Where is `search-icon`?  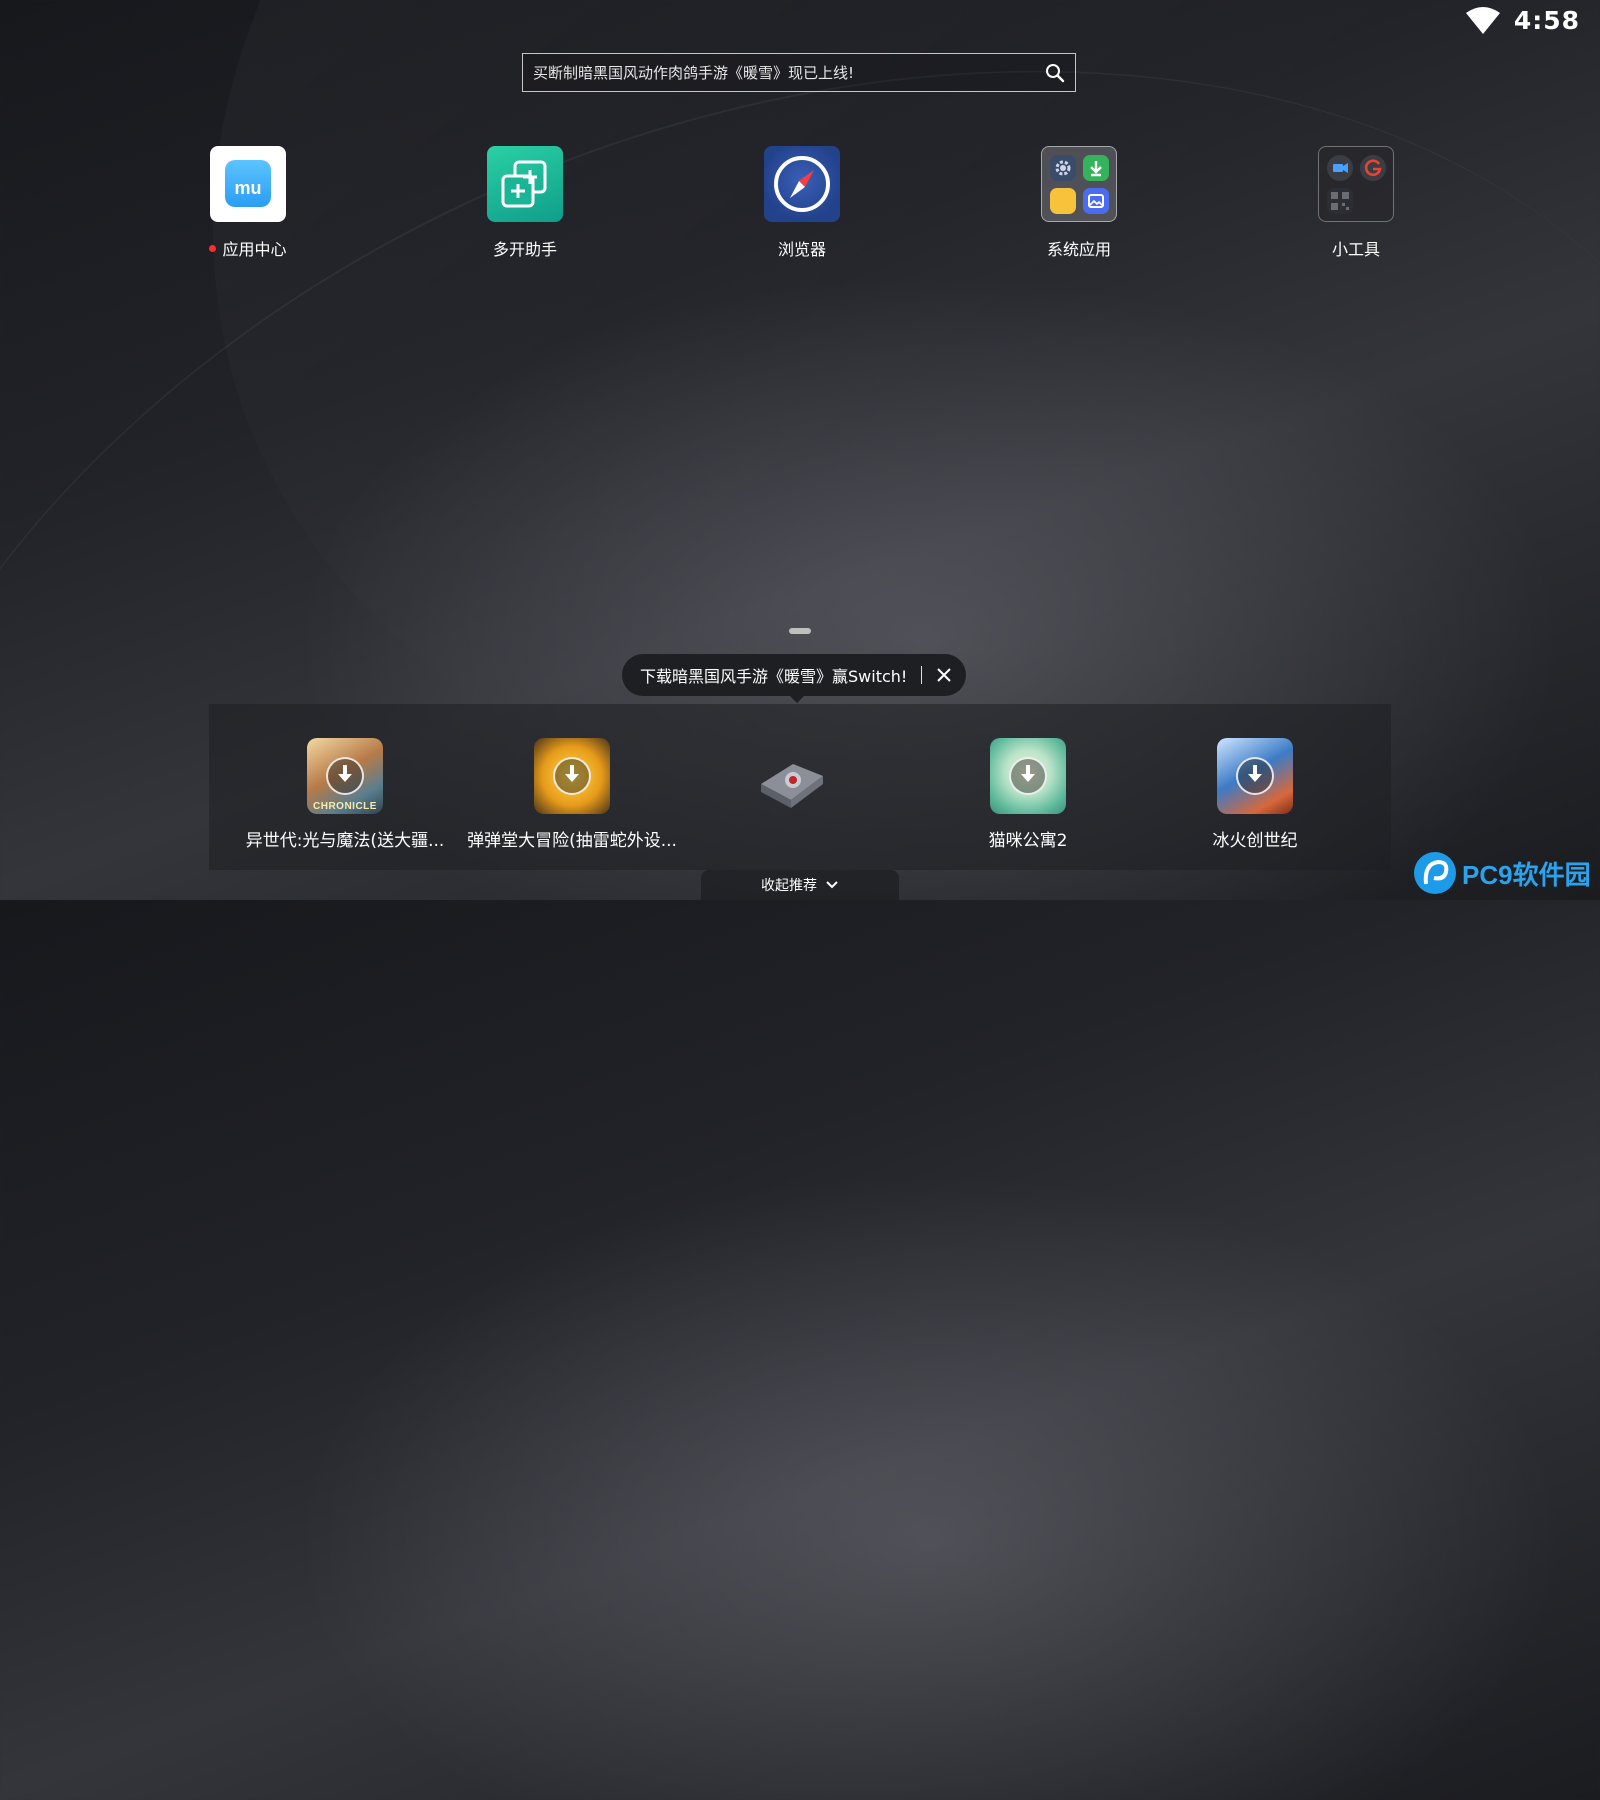 search-icon is located at coordinates (1055, 73).